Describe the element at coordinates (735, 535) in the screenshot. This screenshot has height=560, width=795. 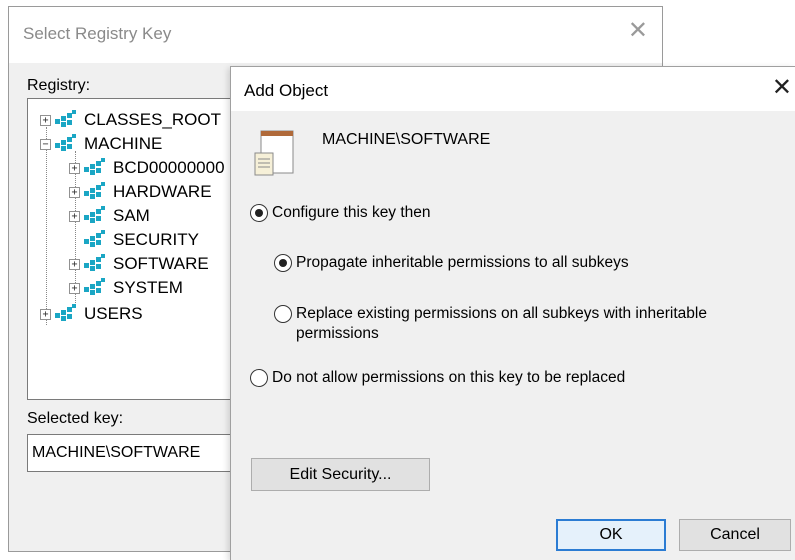
I see `cancel-button: Cancel` at that location.